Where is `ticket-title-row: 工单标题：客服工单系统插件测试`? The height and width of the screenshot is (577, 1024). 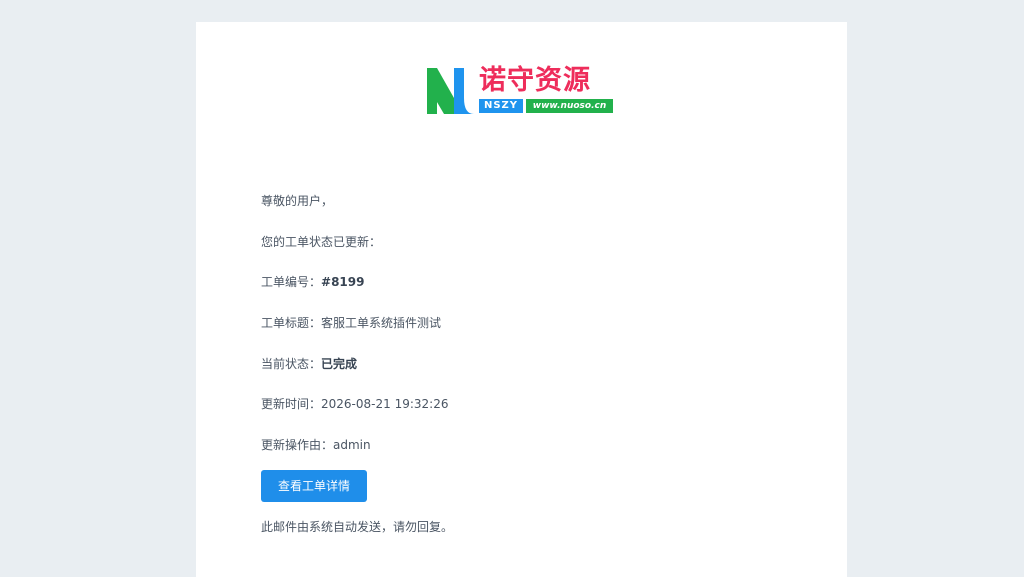 ticket-title-row: 工单标题：客服工单系统插件测试 is located at coordinates (351, 323).